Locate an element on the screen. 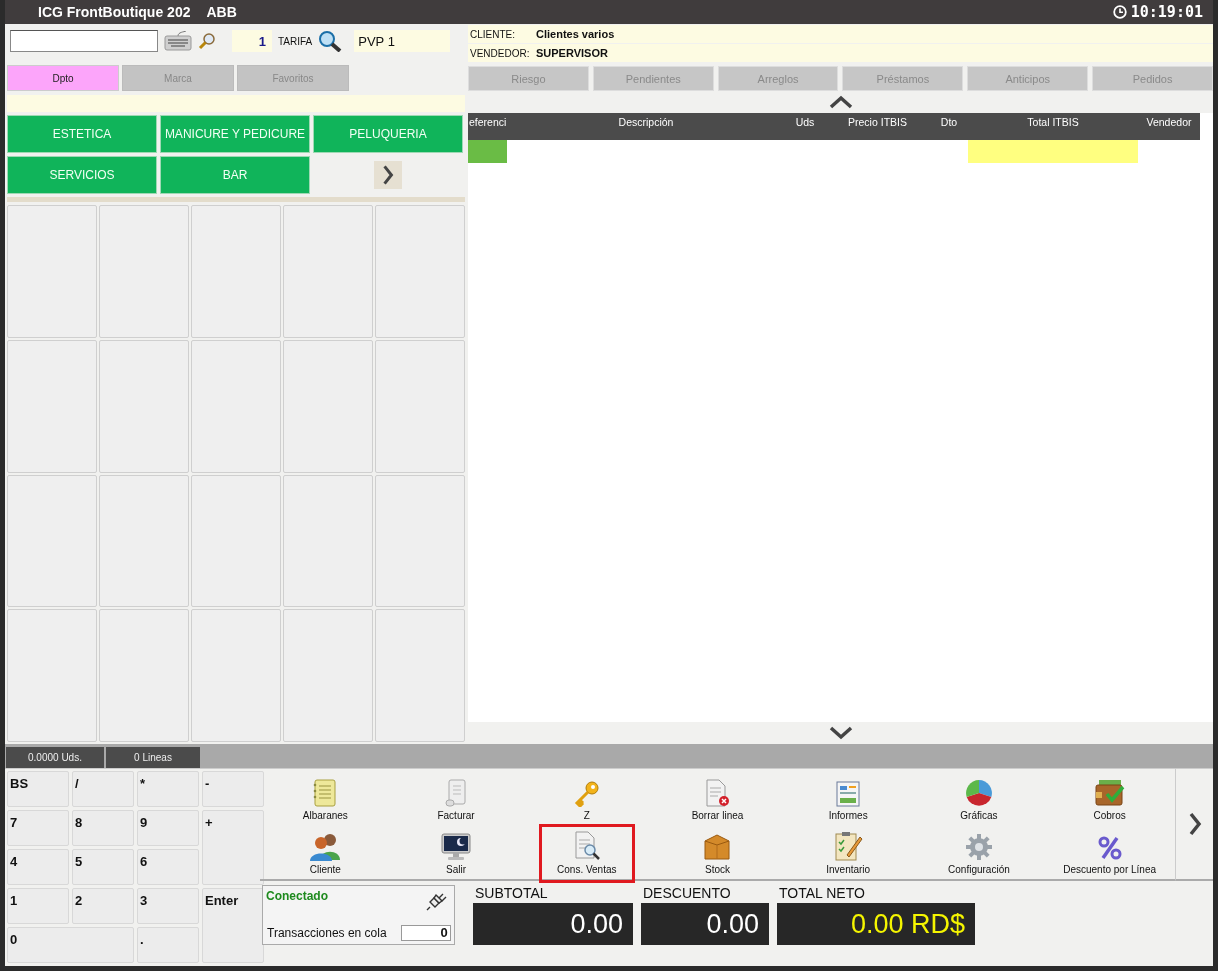 This screenshot has height=971, width=1218. action-button: Cobros is located at coordinates (1109, 798).